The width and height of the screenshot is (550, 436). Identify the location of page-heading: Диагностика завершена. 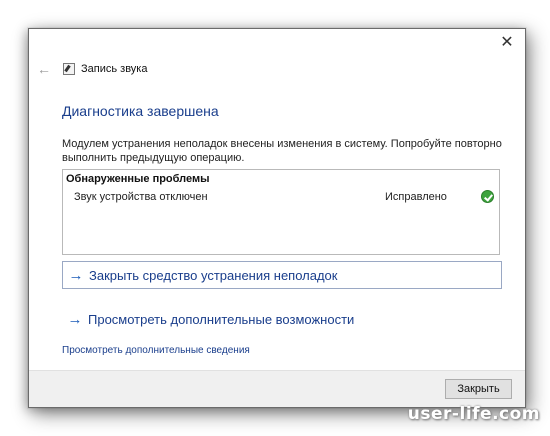
(140, 111).